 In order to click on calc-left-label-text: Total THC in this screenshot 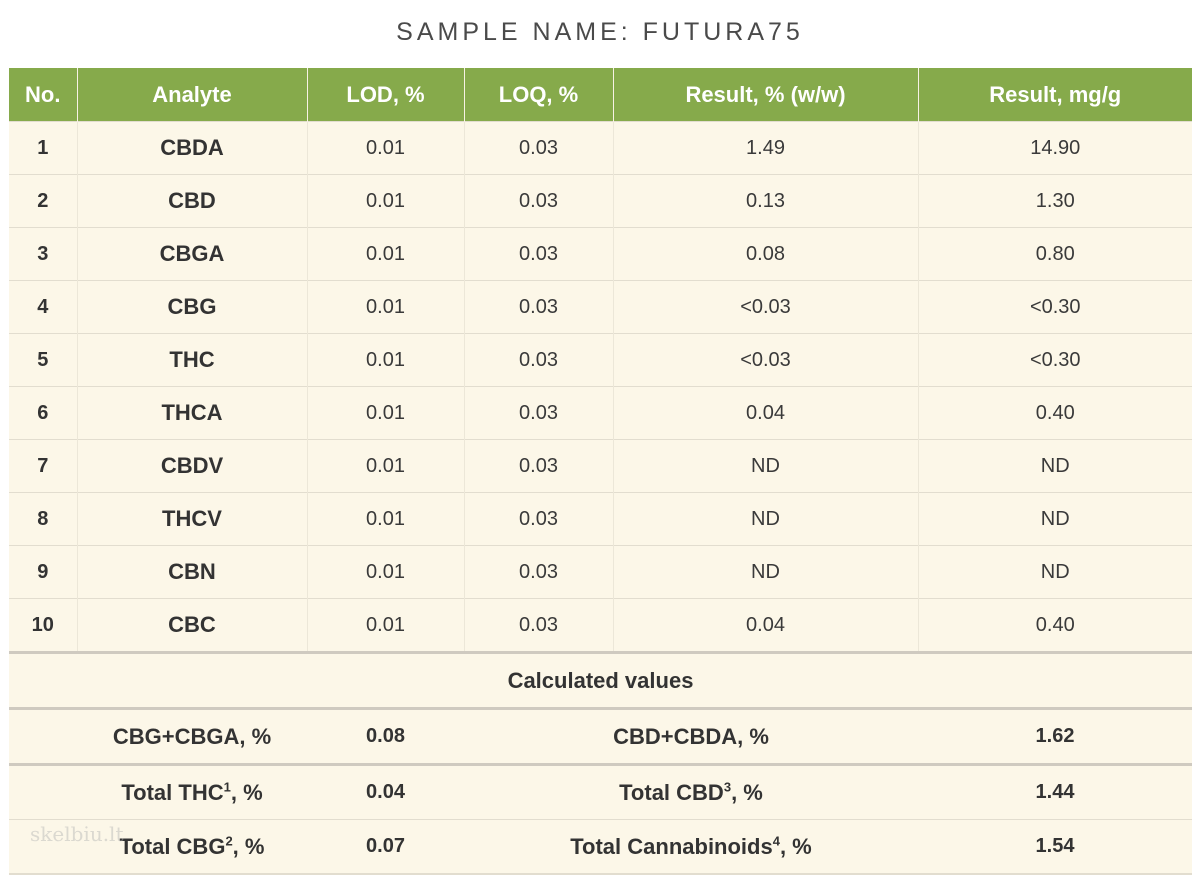, I will do `click(172, 792)`.